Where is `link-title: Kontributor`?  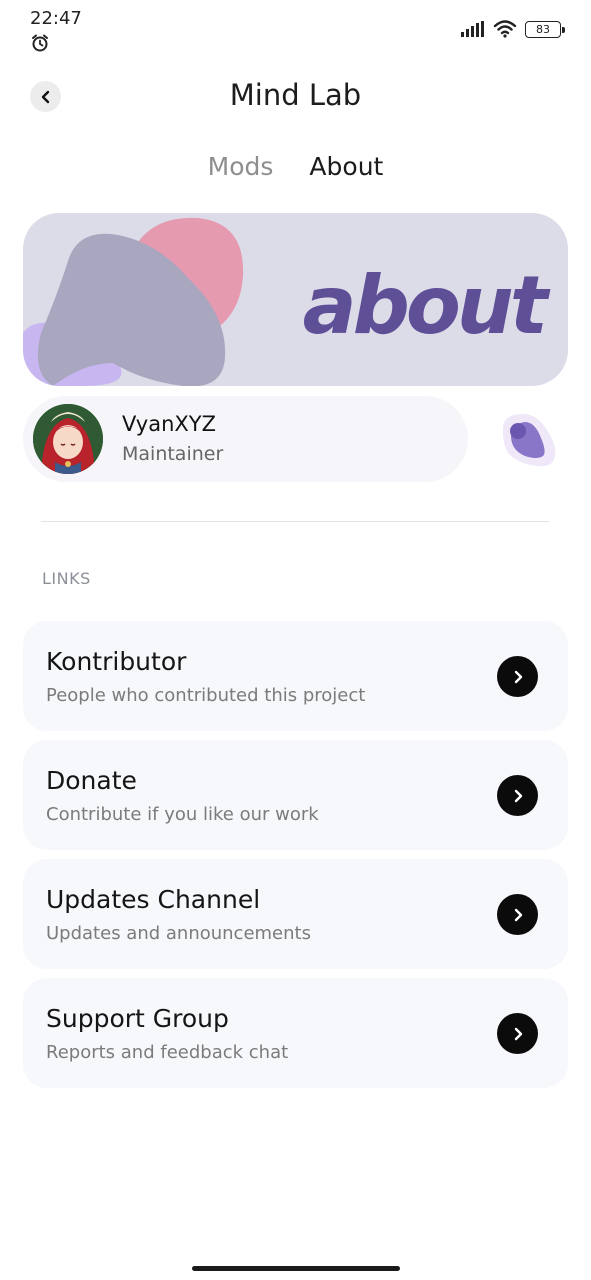 link-title: Kontributor is located at coordinates (116, 661).